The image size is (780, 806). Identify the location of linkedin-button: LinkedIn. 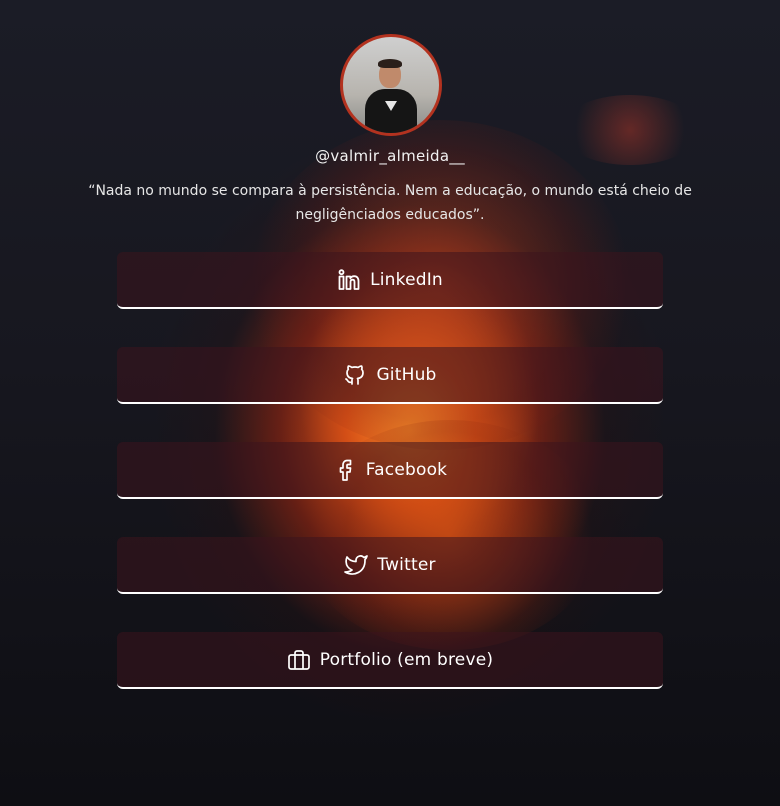
(390, 280).